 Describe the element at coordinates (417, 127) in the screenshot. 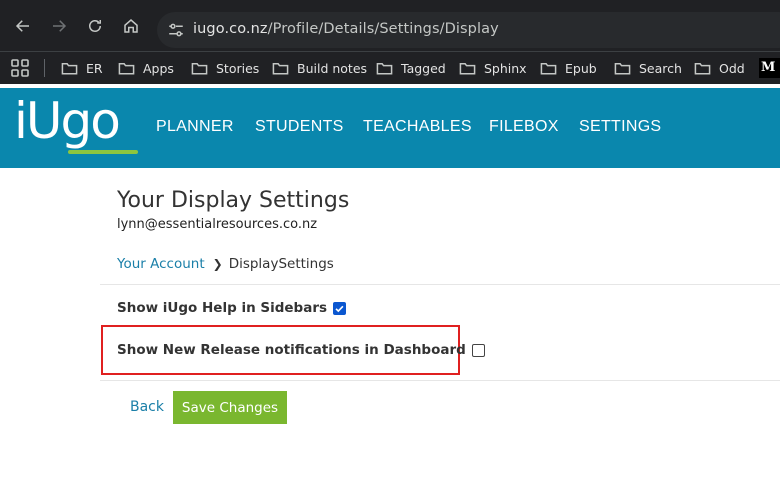

I see `nav-teachables: TEACHABLES` at that location.